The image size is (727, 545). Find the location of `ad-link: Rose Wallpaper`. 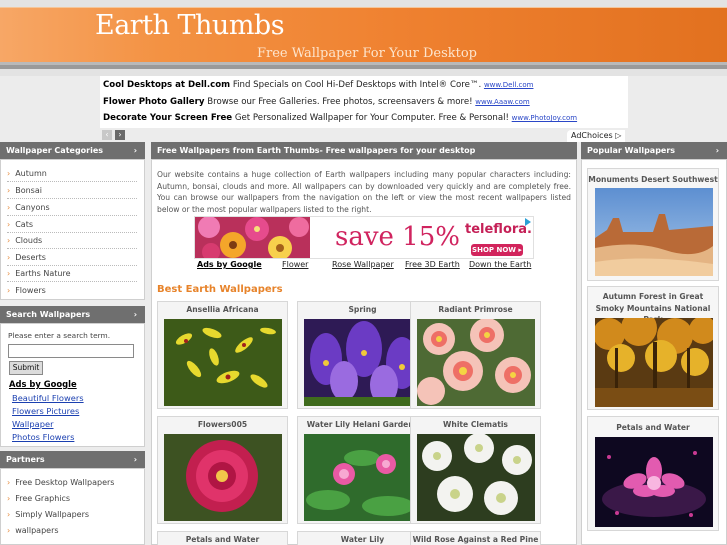

ad-link: Rose Wallpaper is located at coordinates (363, 264).